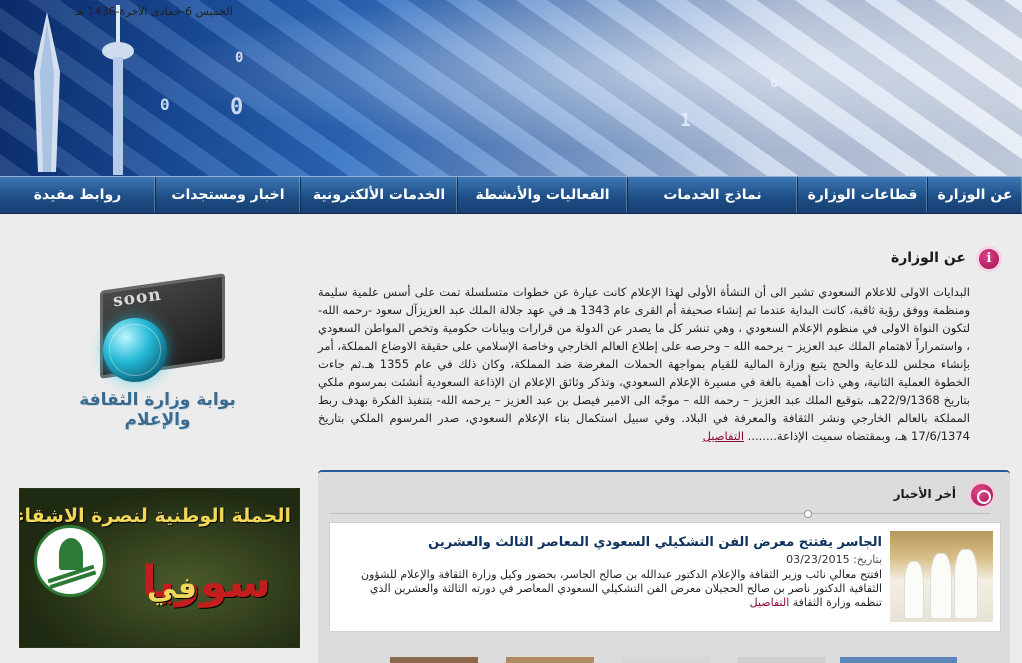 Image resolution: width=1022 pixels, height=663 pixels. I want to click on digit-decoration: 1, so click(685, 120).